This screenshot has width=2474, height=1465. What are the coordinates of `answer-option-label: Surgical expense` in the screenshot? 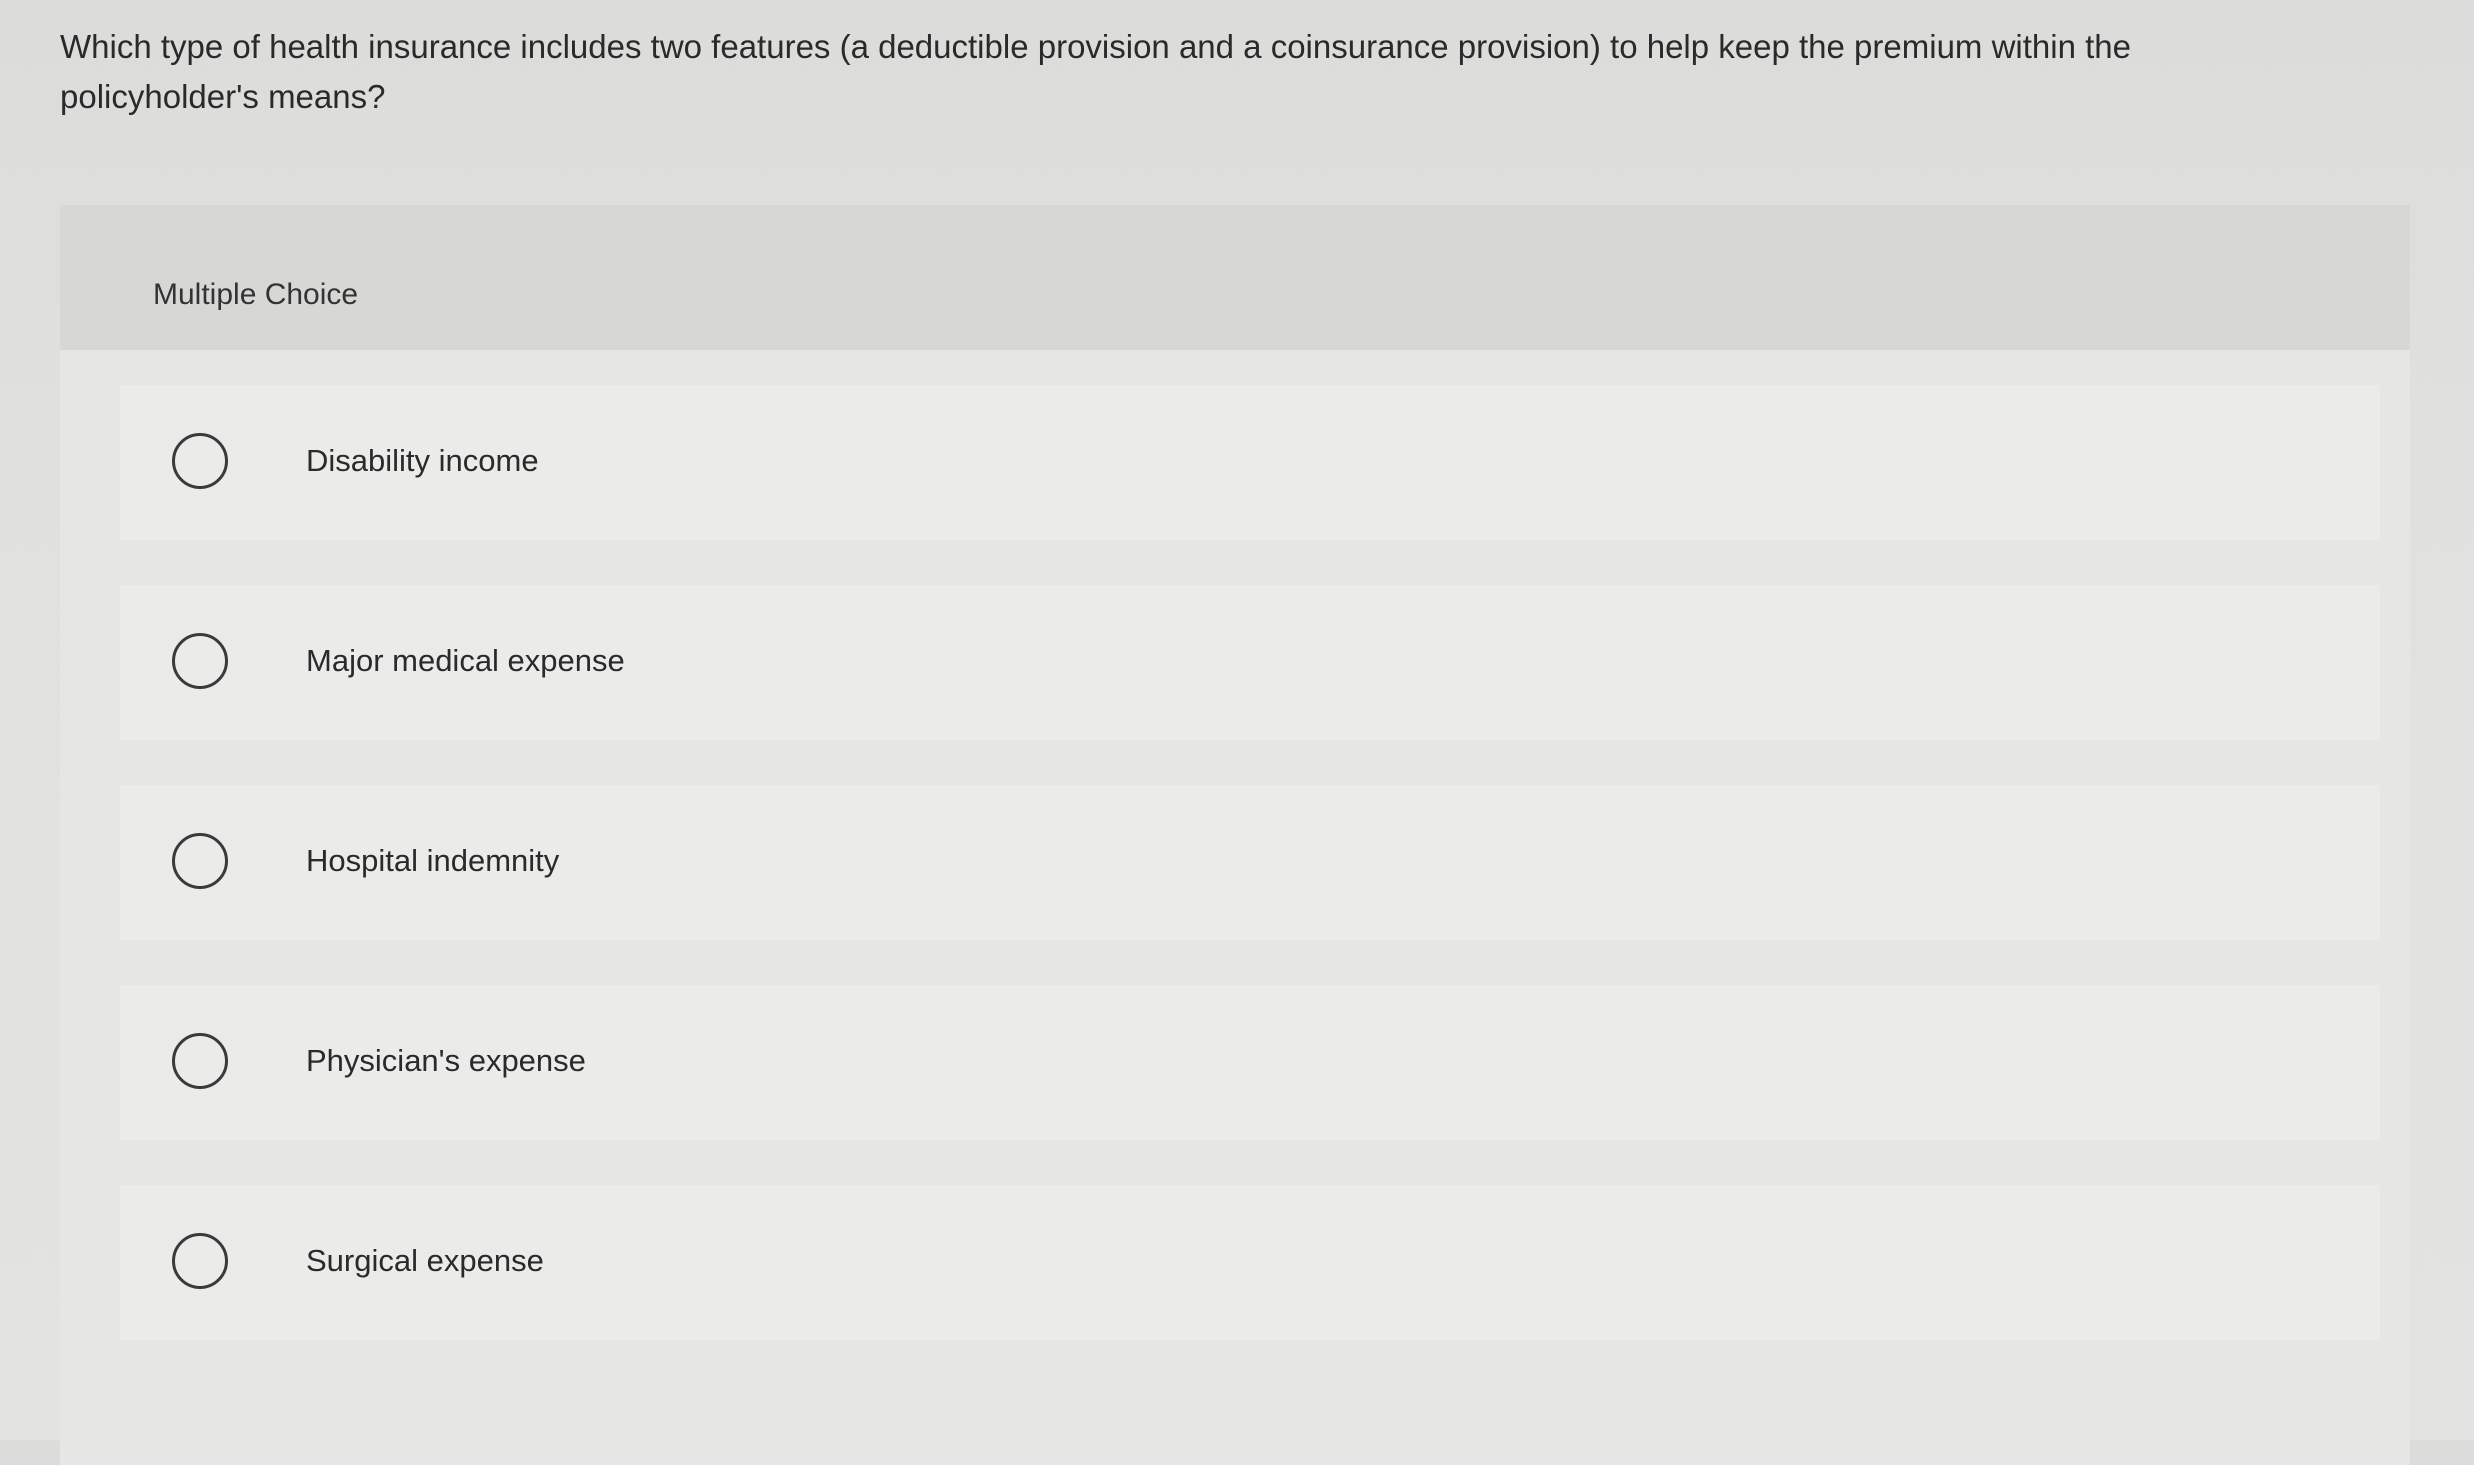 It's located at (425, 1260).